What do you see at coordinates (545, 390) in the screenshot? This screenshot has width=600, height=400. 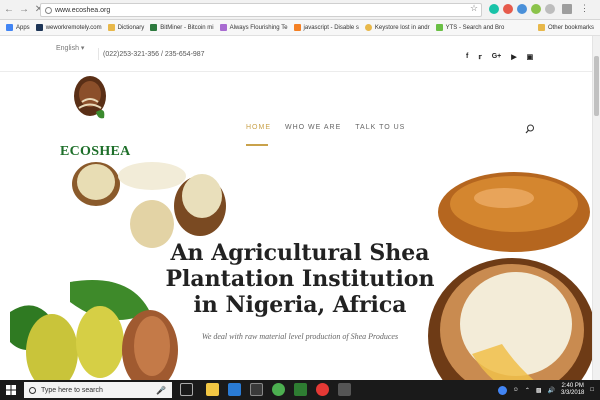 I see `system-tray: ☺ ⌃ ▩ 🔊 2:40 PM 3/3/2018 □` at bounding box center [545, 390].